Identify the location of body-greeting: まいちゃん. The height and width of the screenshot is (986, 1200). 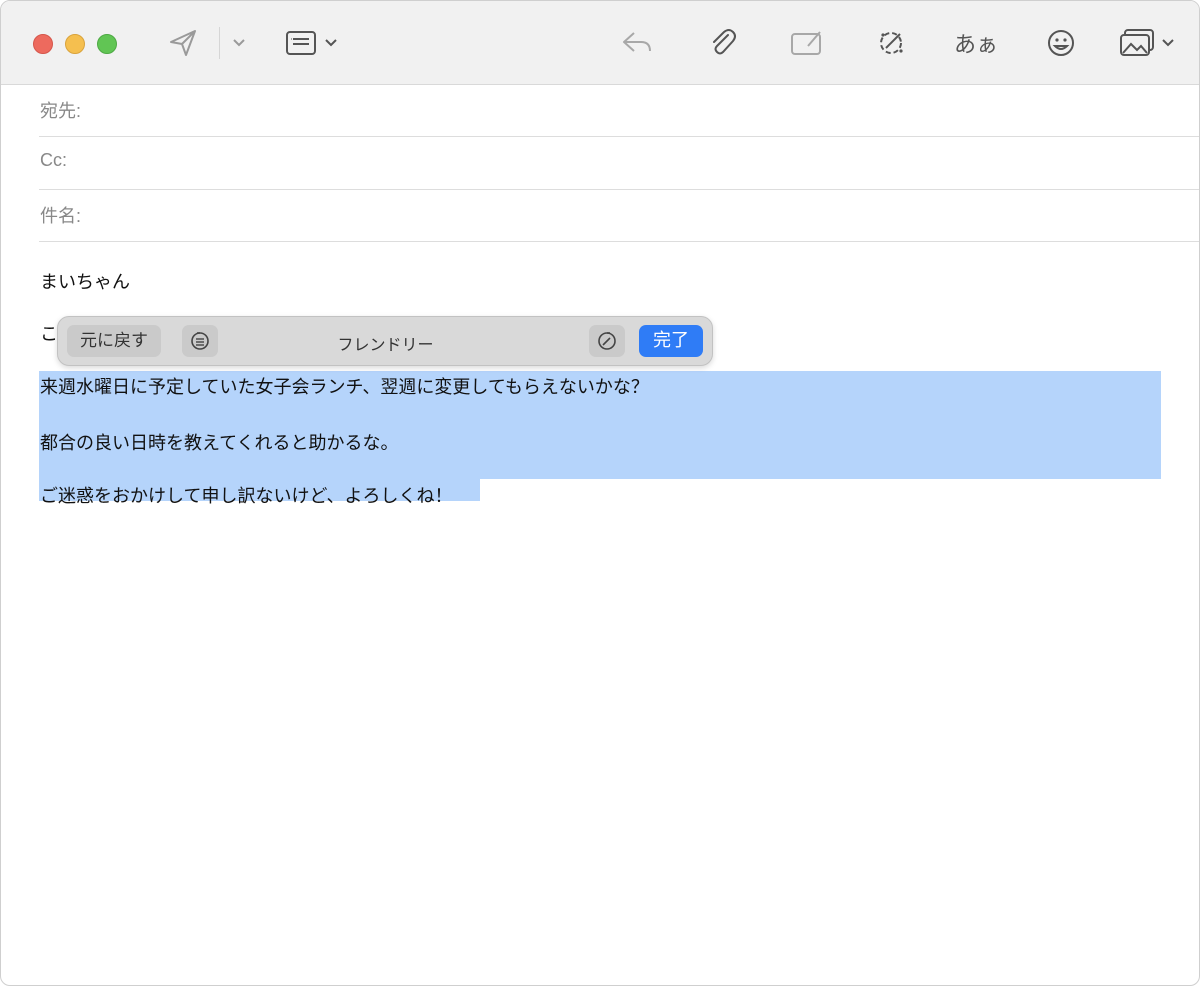
(85, 282).